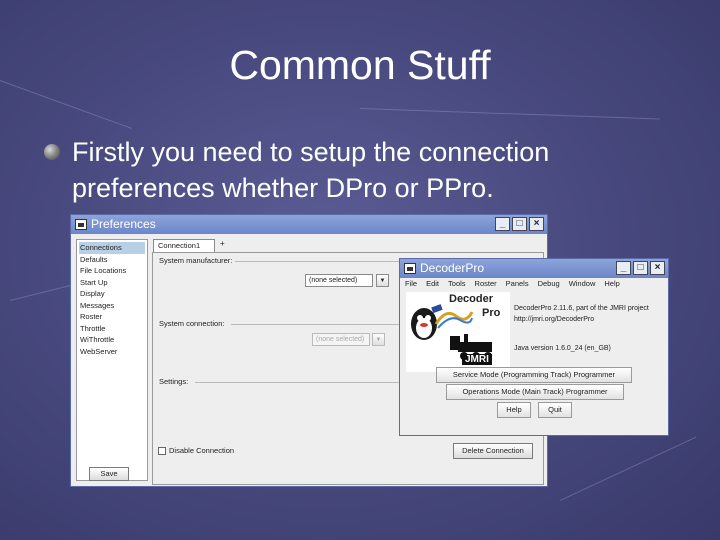  I want to click on menu-roster: Roster, so click(486, 284).